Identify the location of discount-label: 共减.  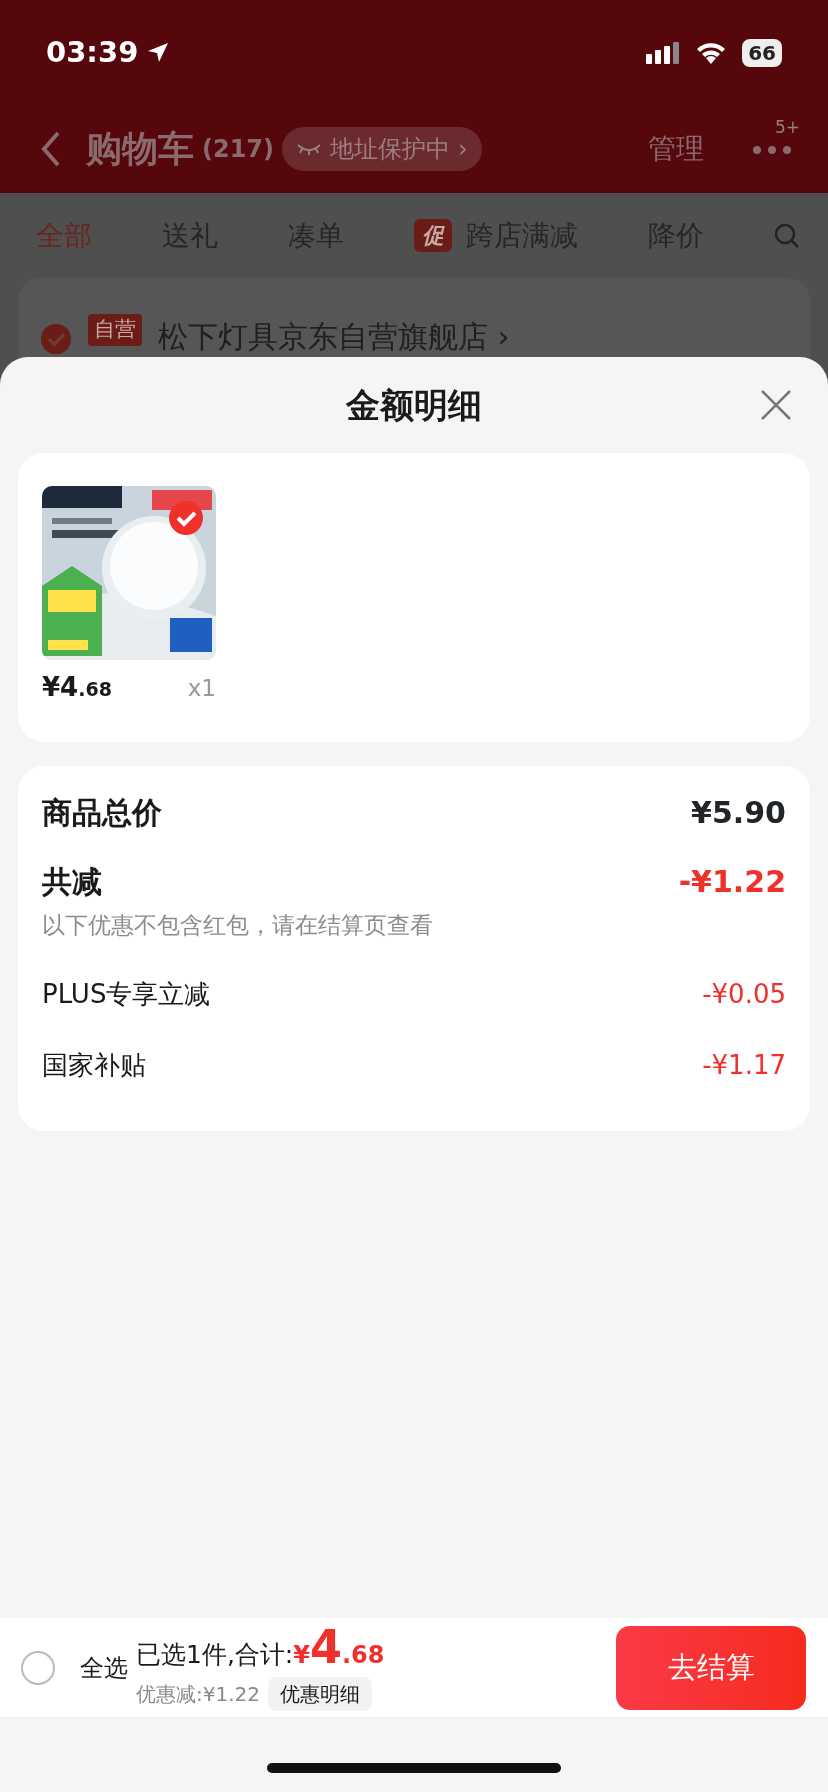
(72, 882).